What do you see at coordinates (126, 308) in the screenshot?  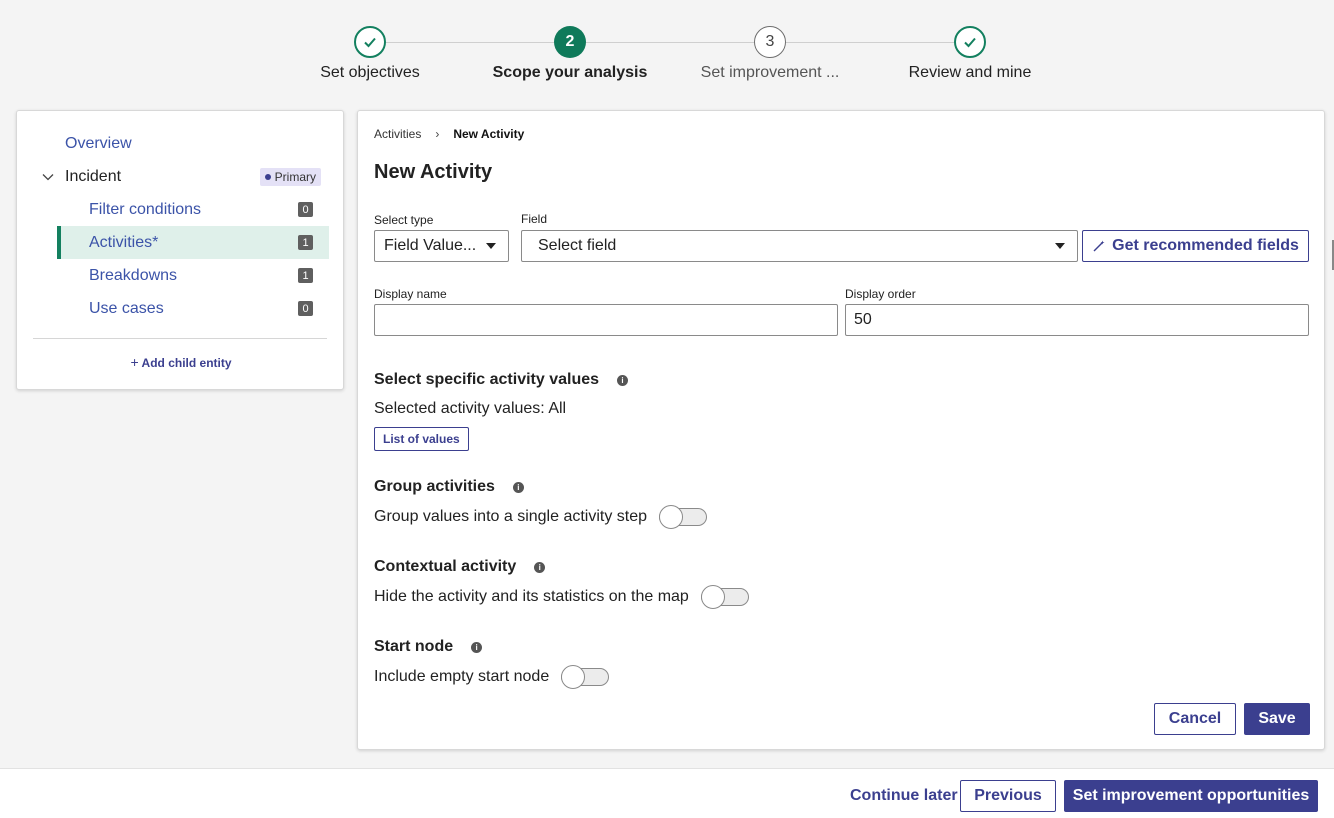 I see `tree-item-label: Use cases` at bounding box center [126, 308].